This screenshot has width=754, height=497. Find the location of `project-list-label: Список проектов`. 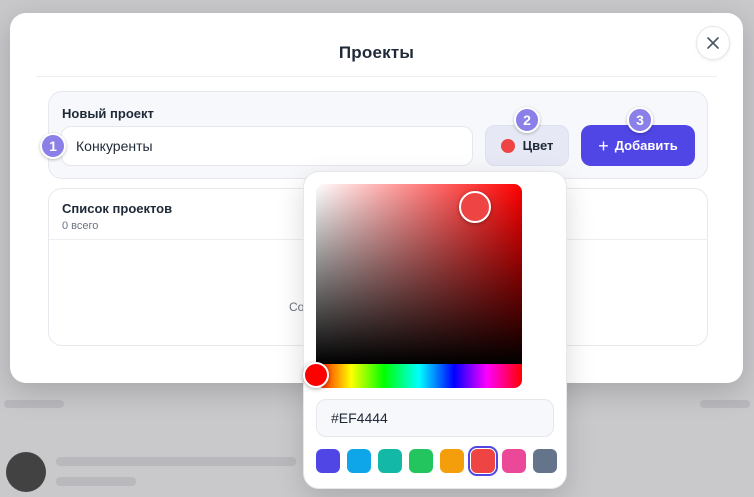

project-list-label: Список проектов is located at coordinates (117, 208).